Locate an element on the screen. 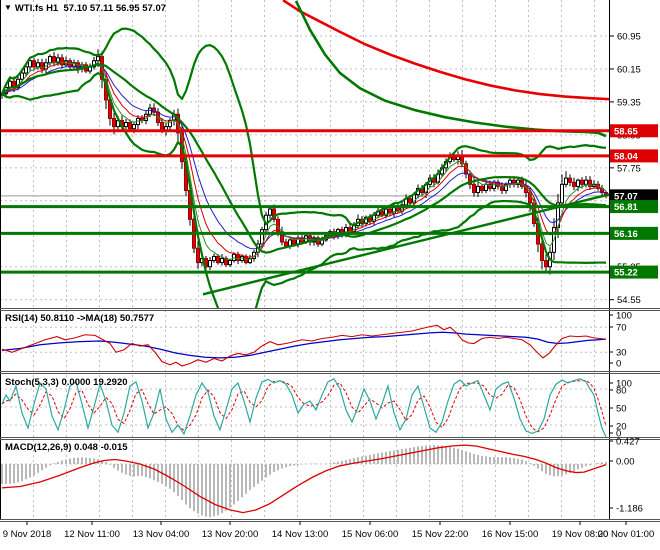 The width and height of the screenshot is (660, 550). ohlc-close: 57.07 is located at coordinates (154, 8).